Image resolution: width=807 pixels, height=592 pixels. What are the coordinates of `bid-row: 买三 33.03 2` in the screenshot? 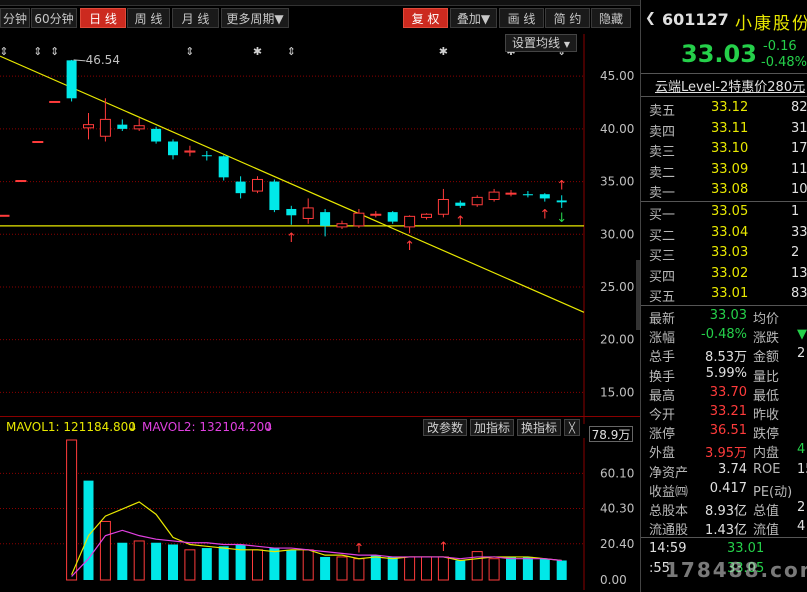 It's located at (724, 254).